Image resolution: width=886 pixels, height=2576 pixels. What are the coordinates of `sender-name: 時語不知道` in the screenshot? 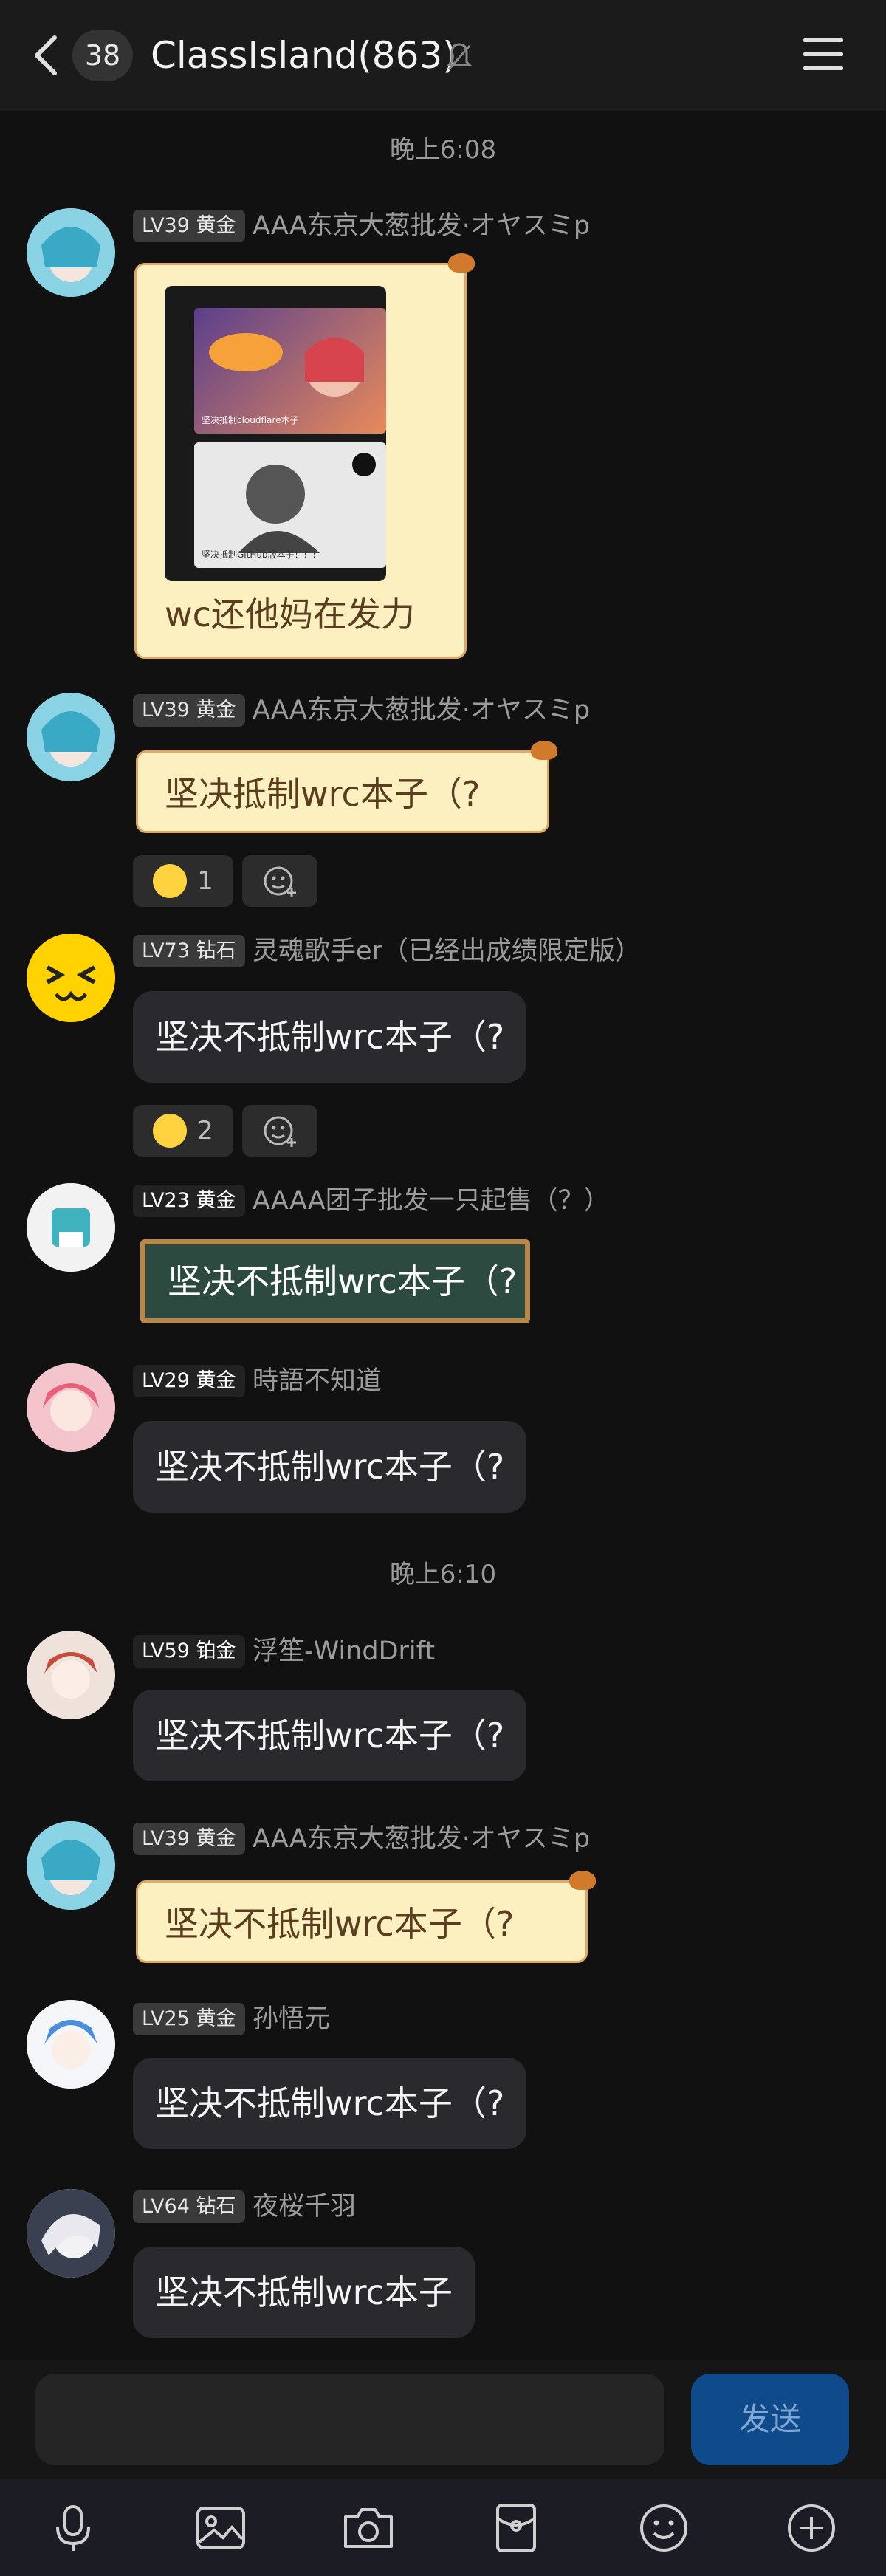 It's located at (317, 1381).